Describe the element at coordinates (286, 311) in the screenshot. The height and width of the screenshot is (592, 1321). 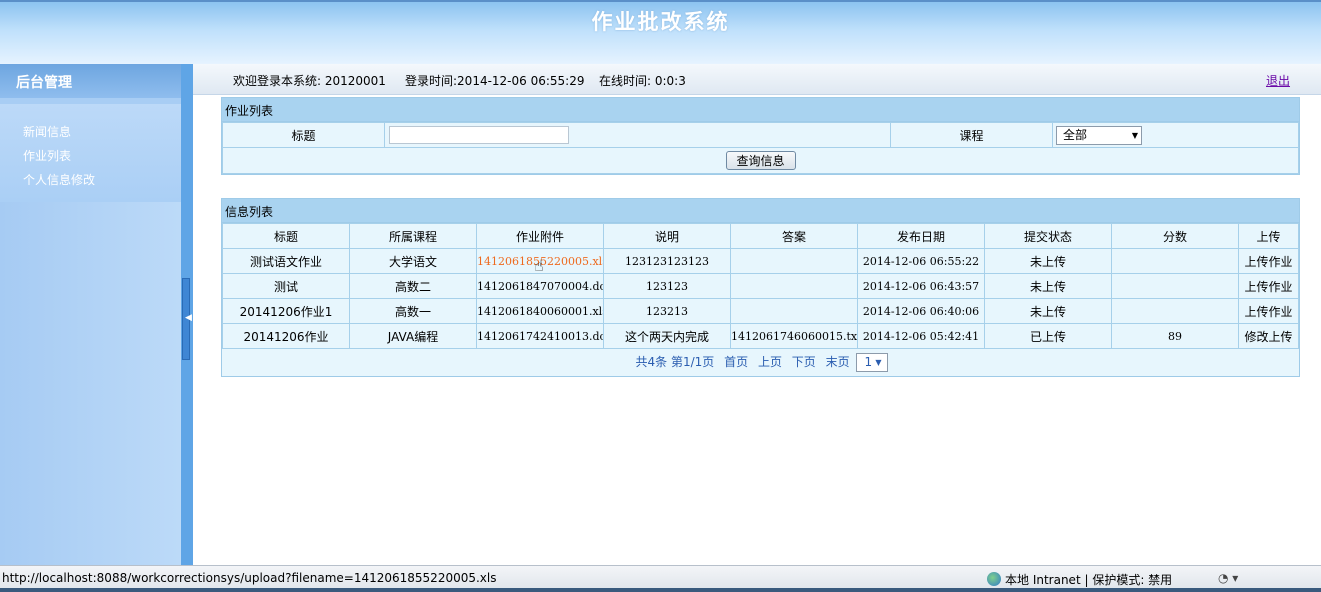
I see `row-title: 20141206作业1` at that location.